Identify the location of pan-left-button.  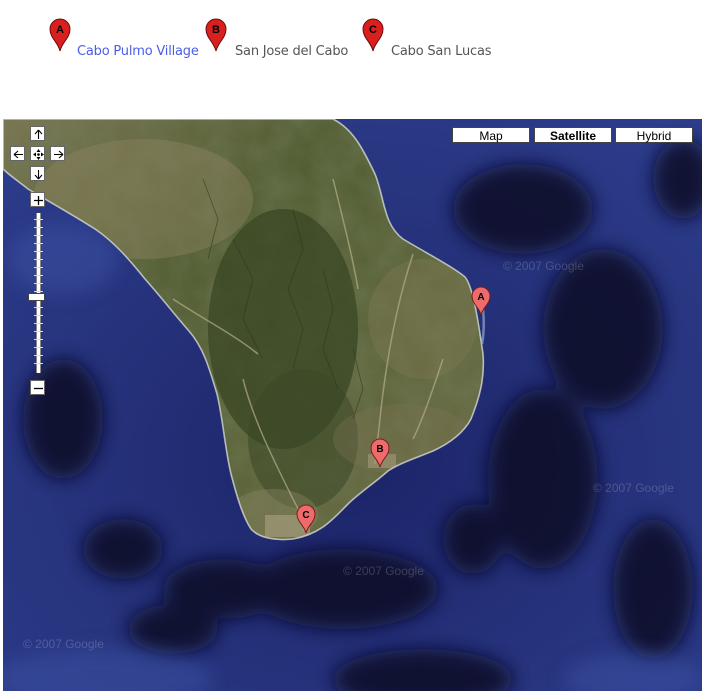
(17, 153).